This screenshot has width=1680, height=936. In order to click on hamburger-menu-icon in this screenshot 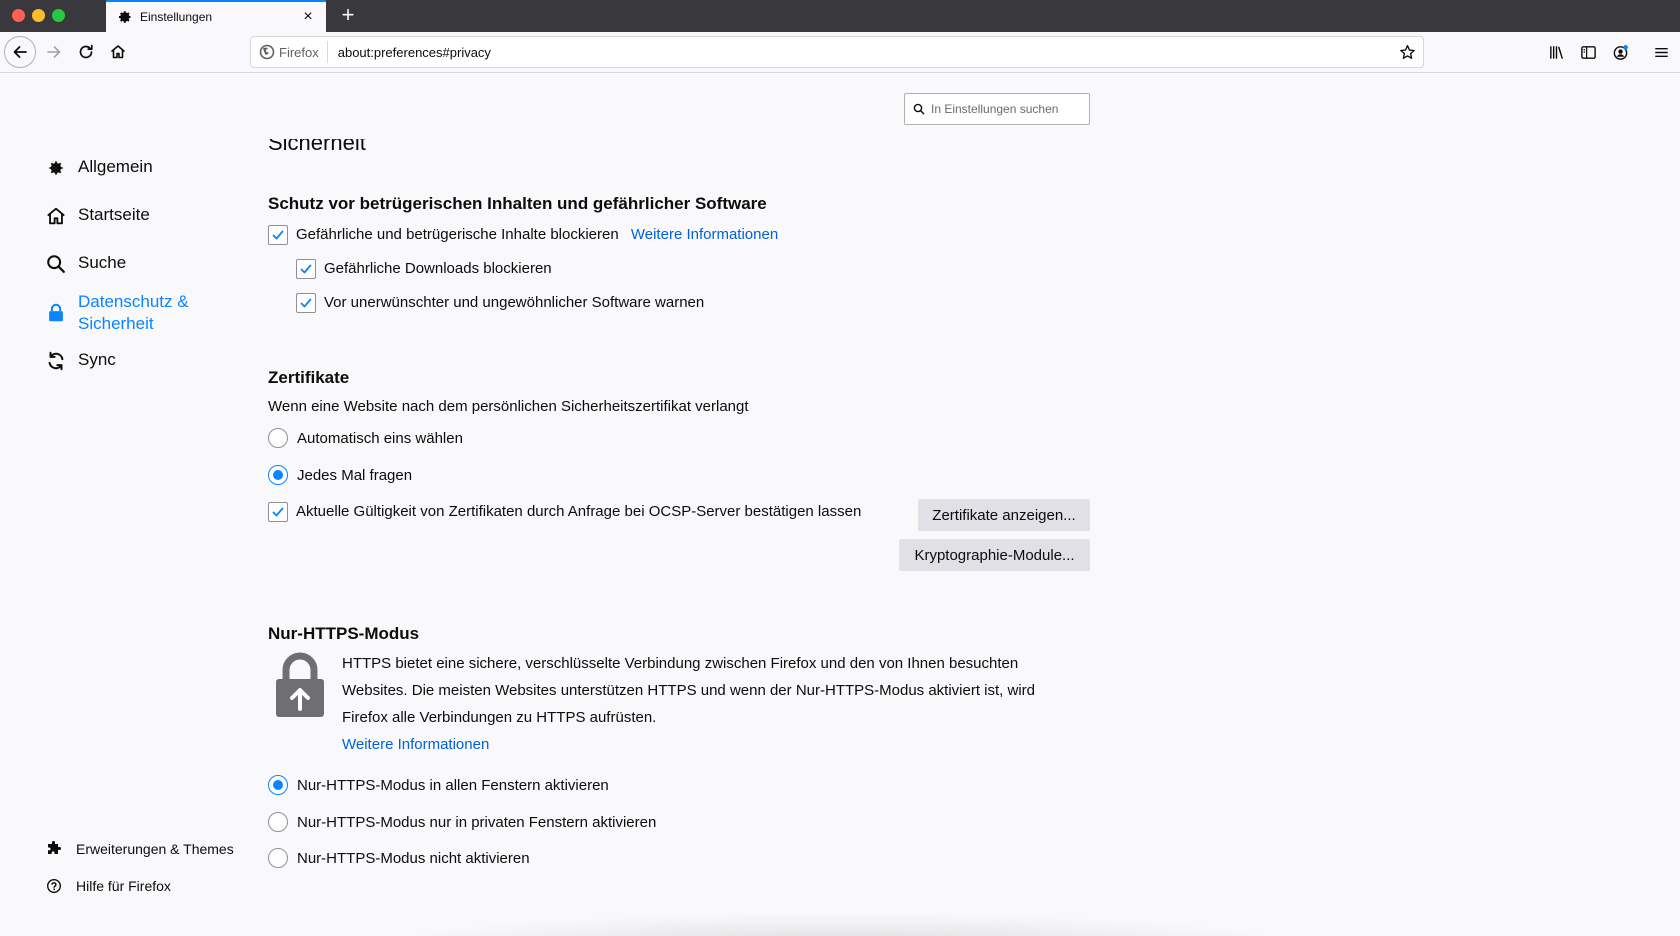, I will do `click(1661, 52)`.